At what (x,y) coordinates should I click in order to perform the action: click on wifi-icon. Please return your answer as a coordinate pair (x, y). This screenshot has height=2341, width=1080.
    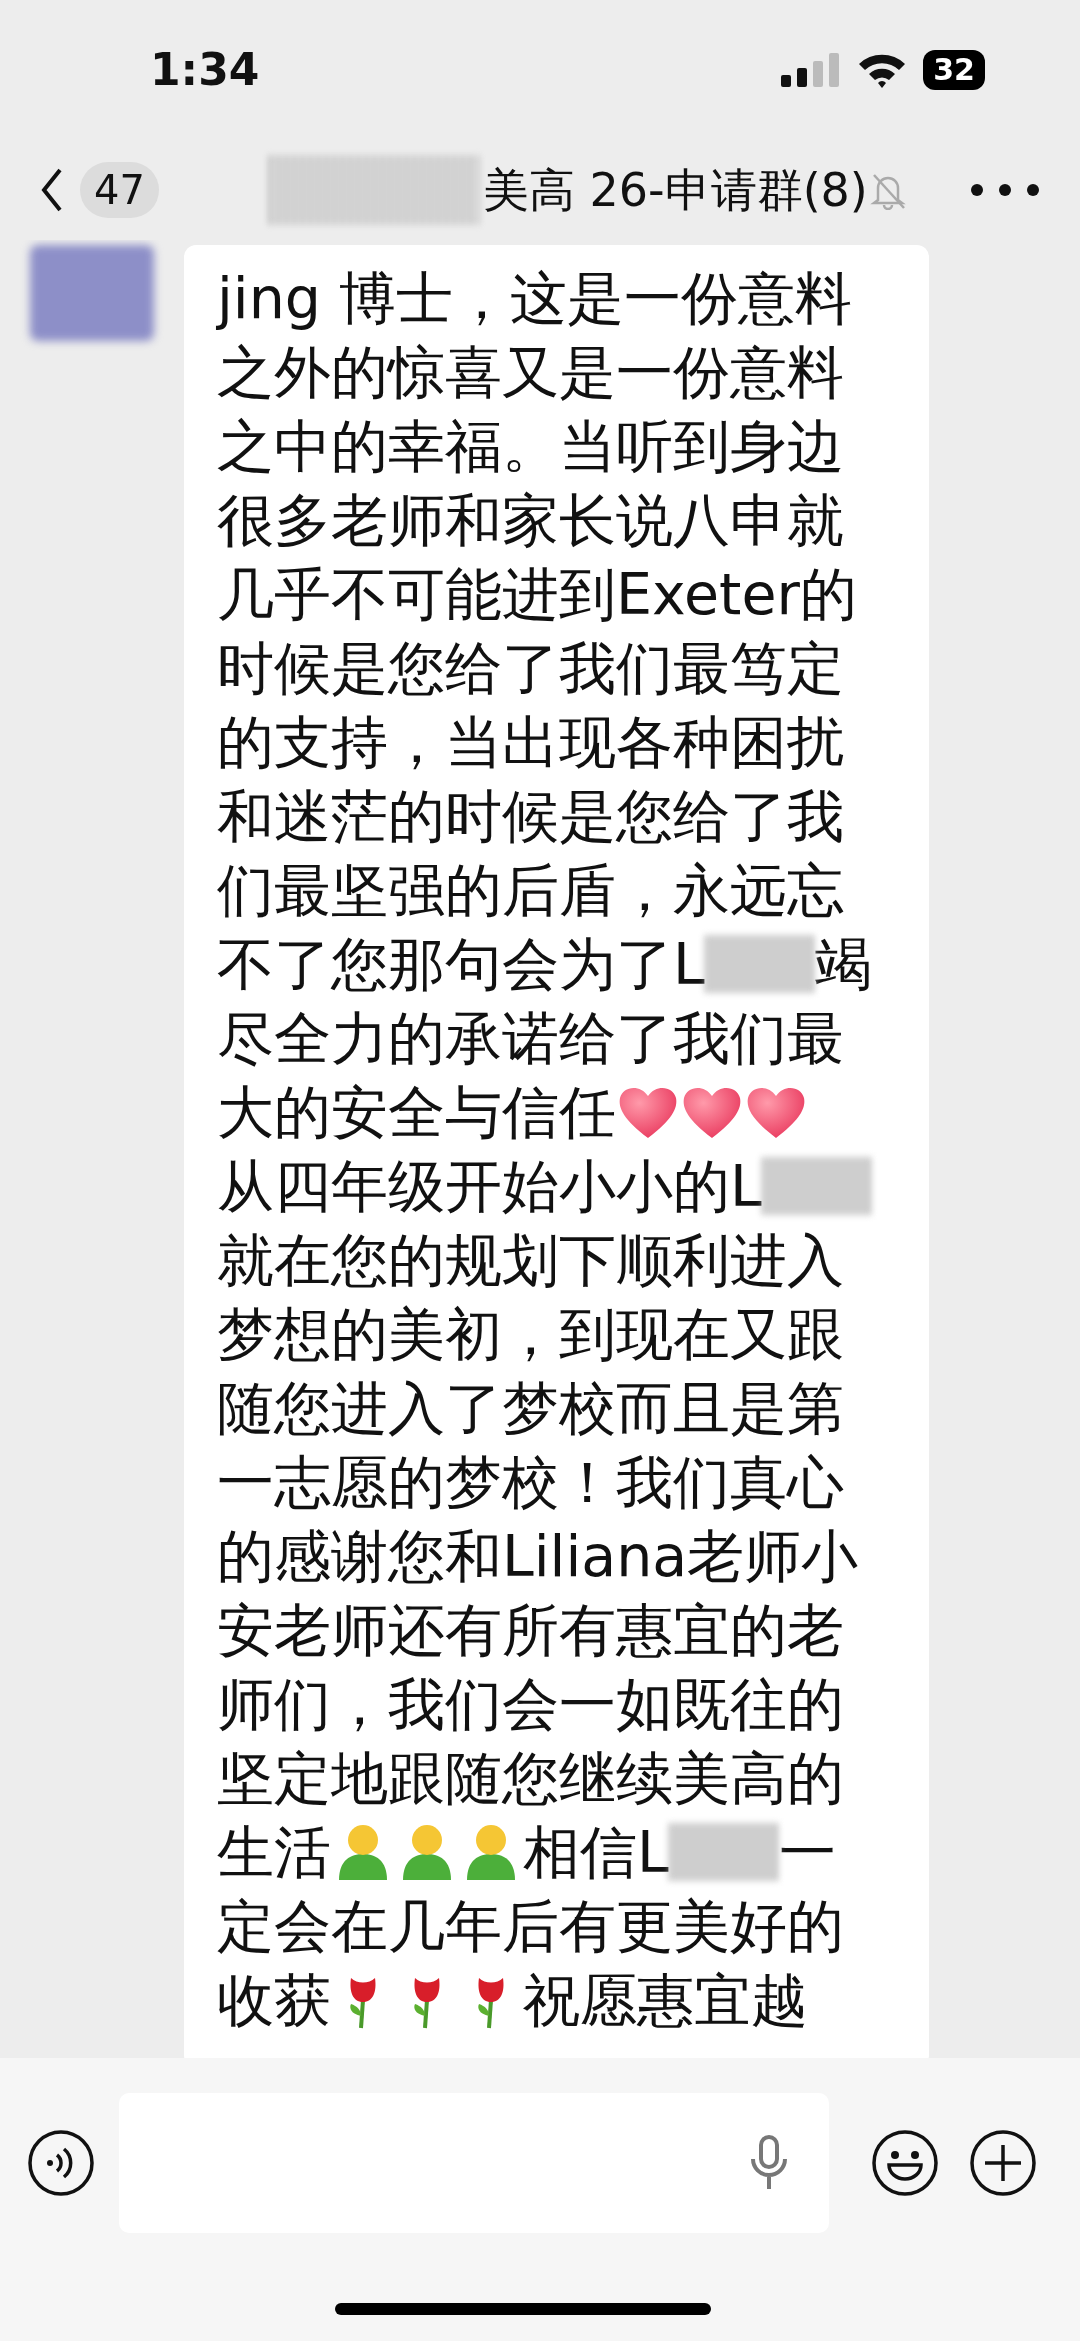
    Looking at the image, I should click on (882, 70).